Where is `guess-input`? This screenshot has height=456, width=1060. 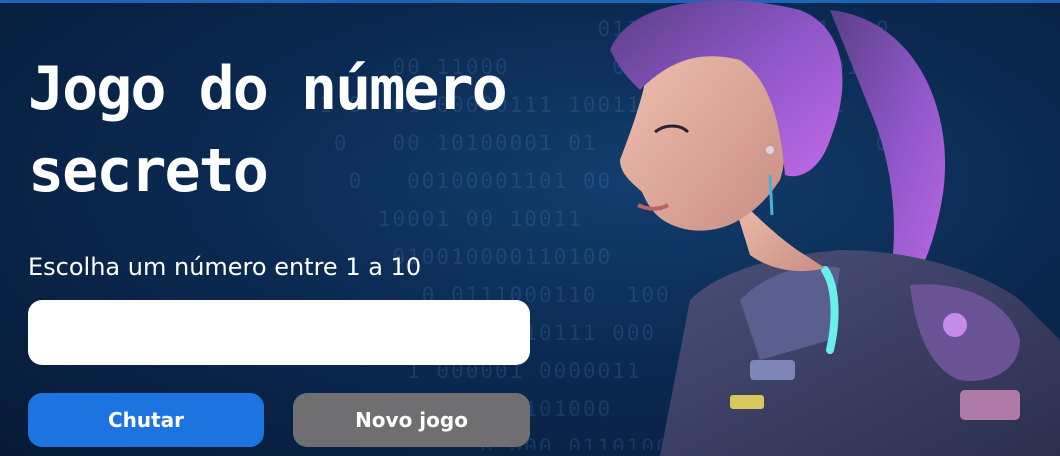 guess-input is located at coordinates (279, 332).